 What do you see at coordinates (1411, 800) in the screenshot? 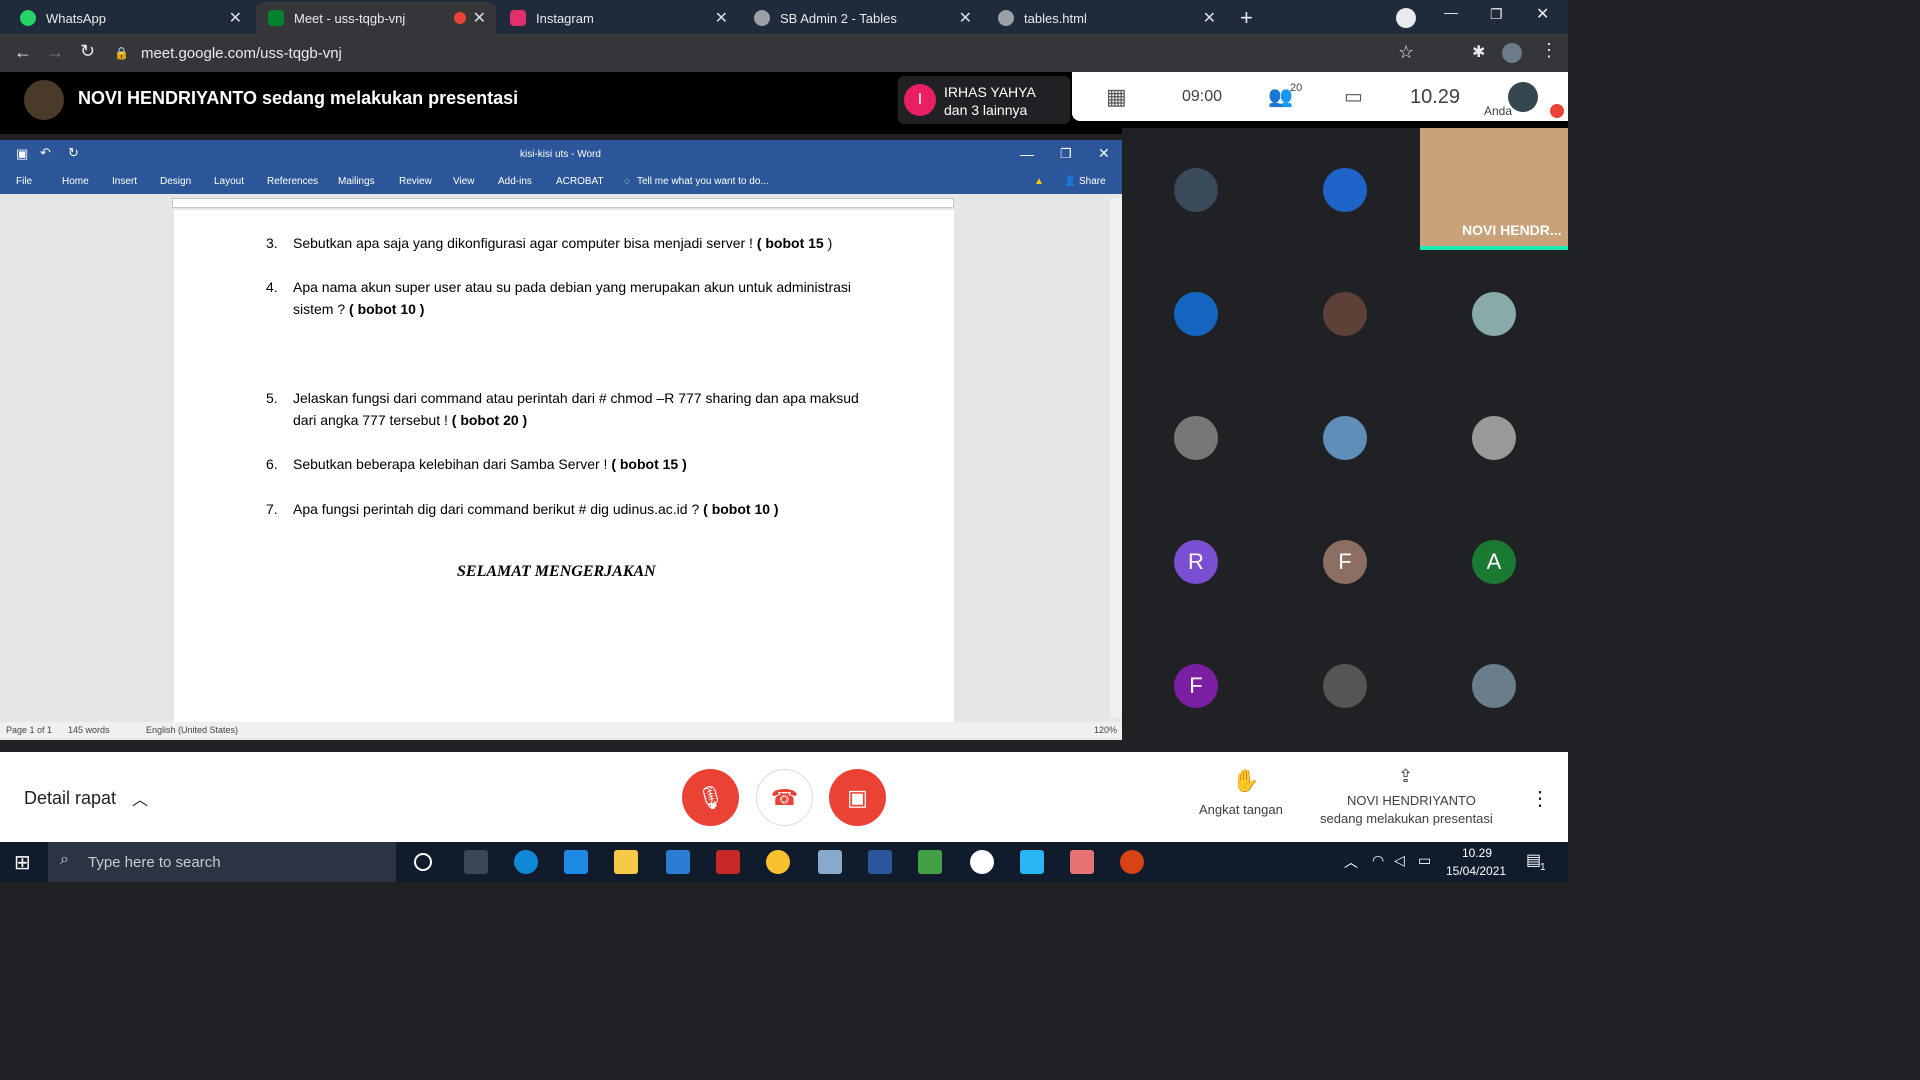
I see `presenting-name: NOVI HENDRIYANTO` at bounding box center [1411, 800].